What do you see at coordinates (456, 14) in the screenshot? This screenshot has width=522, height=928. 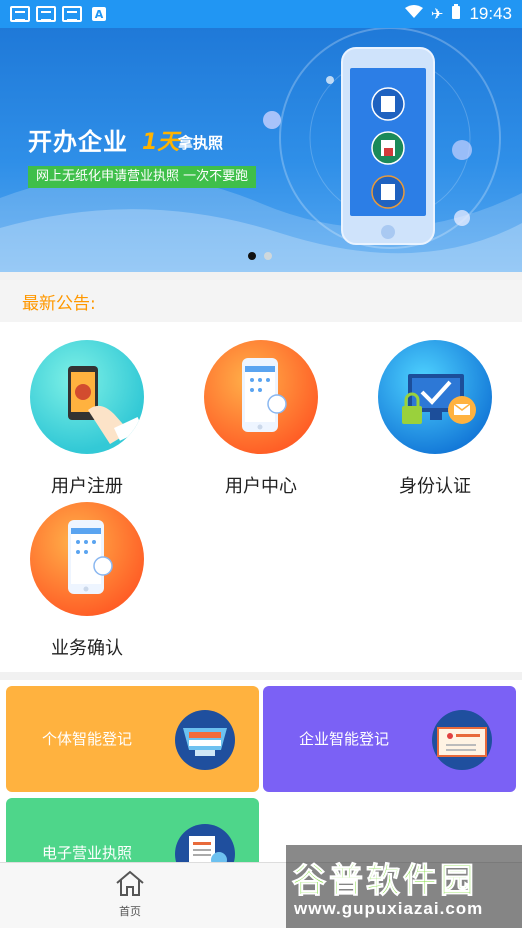 I see `battery-icon` at bounding box center [456, 14].